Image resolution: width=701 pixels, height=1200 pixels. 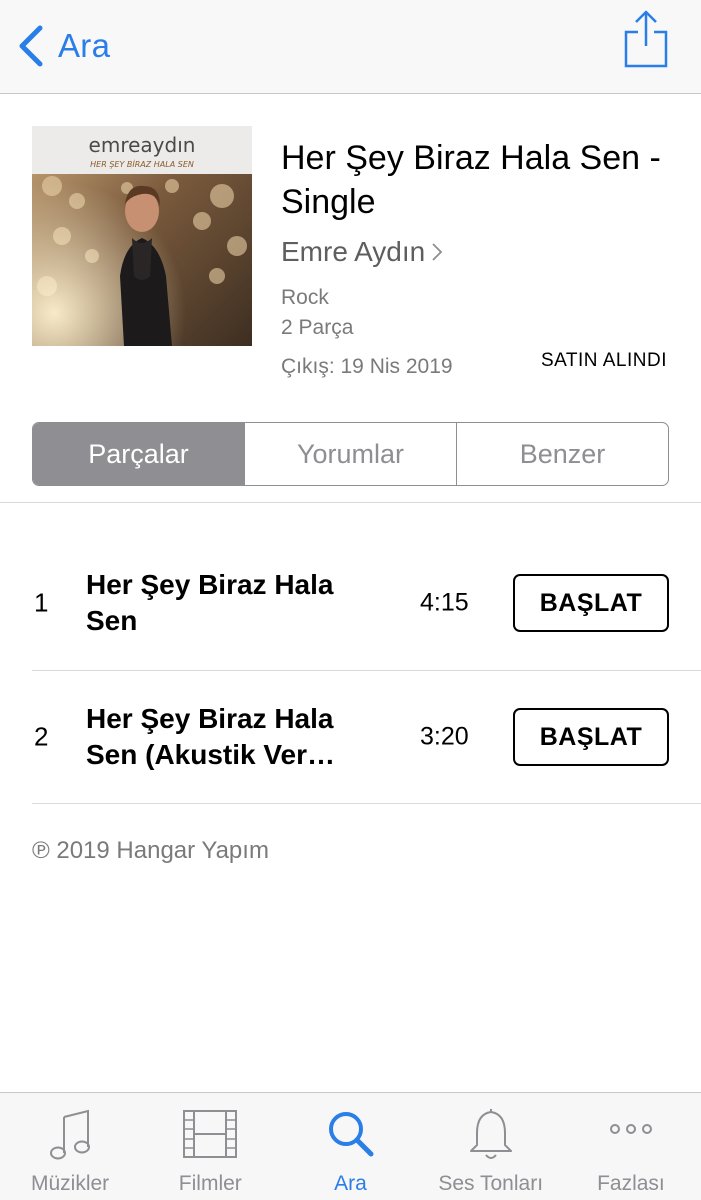 I want to click on track-row: 1 Her Şey Biraz Hala Sen 4:15 BAŞLAT, so click(x=350, y=603).